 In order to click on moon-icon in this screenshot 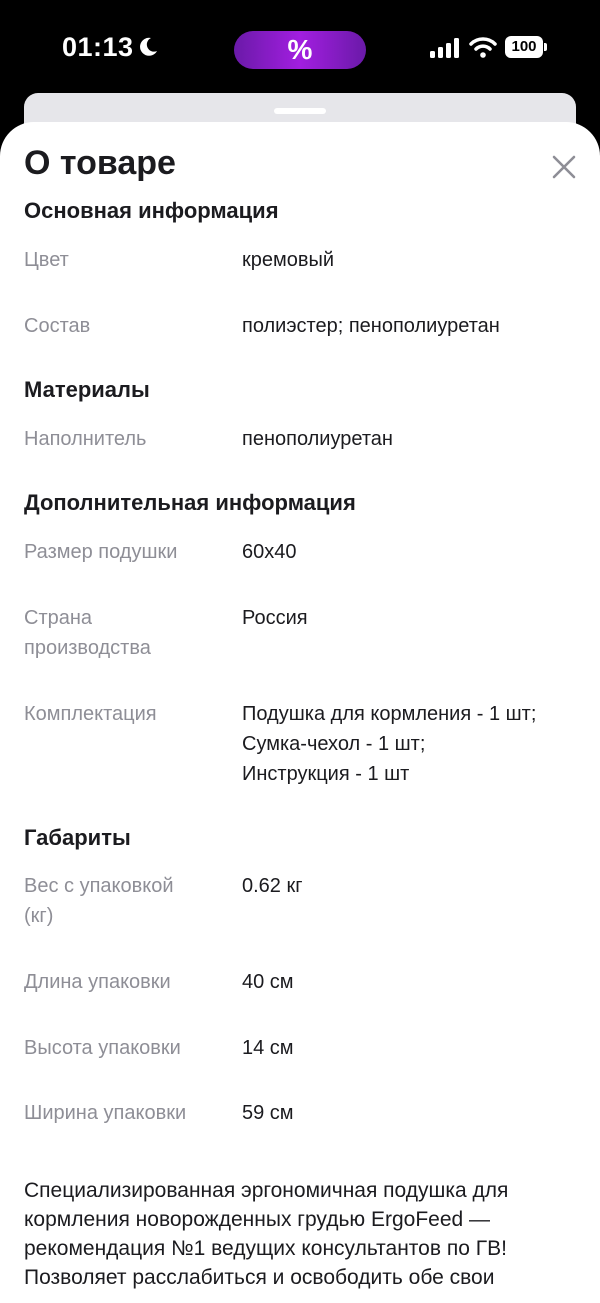, I will do `click(148, 46)`.